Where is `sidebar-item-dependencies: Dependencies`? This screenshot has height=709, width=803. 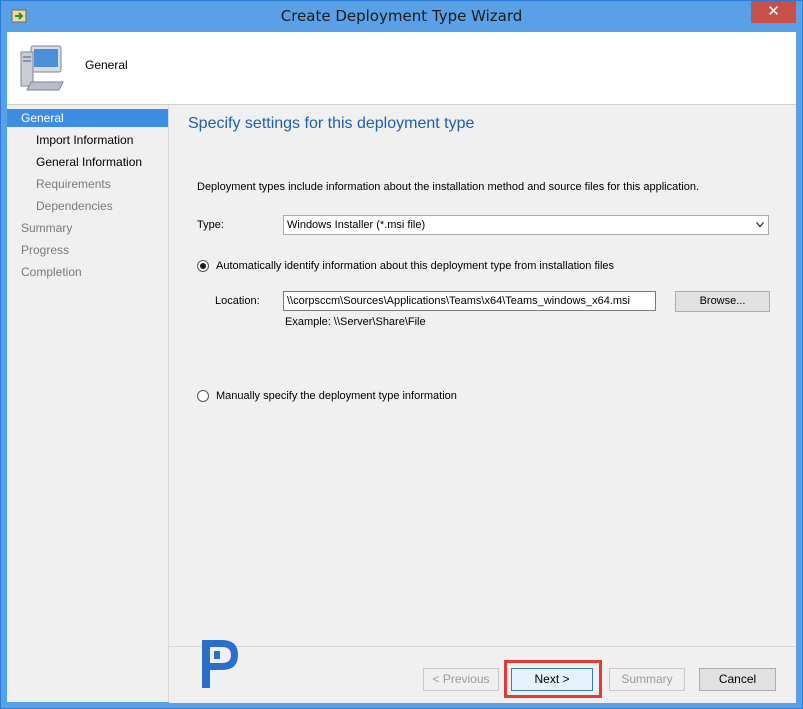
sidebar-item-dependencies: Dependencies is located at coordinates (74, 206).